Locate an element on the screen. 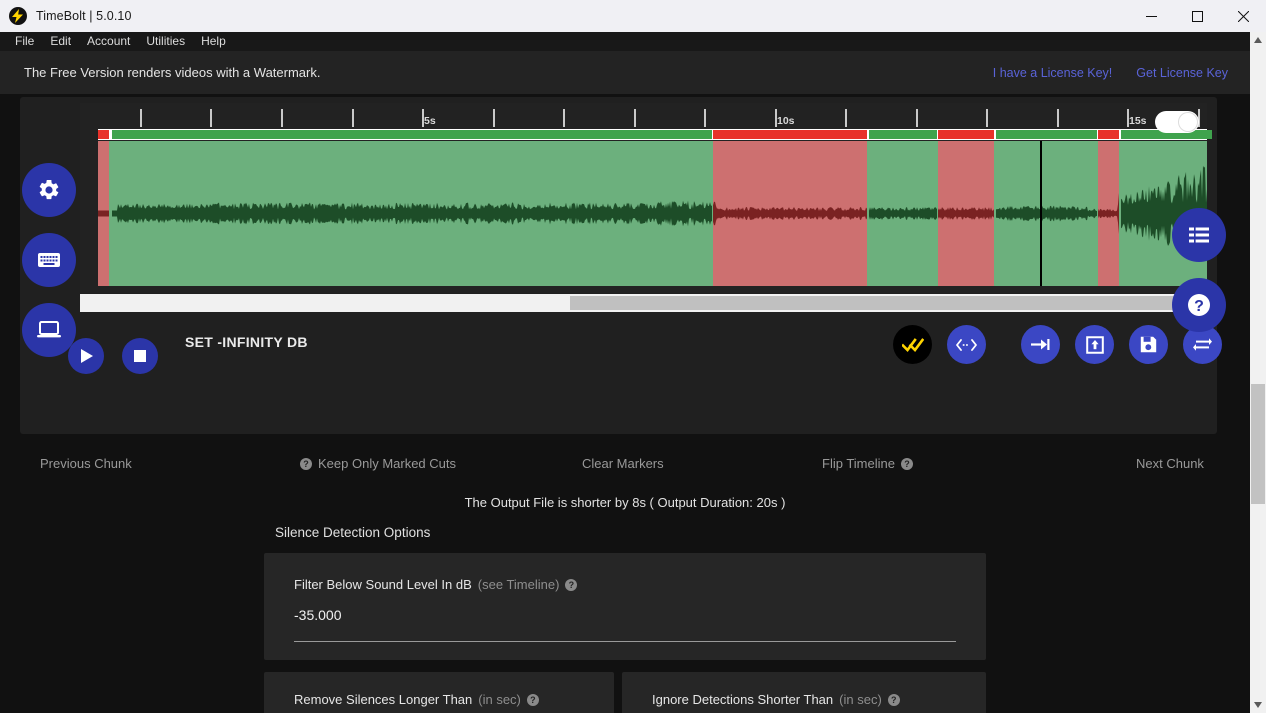 The width and height of the screenshot is (1266, 713). filter-below-sound-level-input: -35.000 is located at coordinates (317, 615).